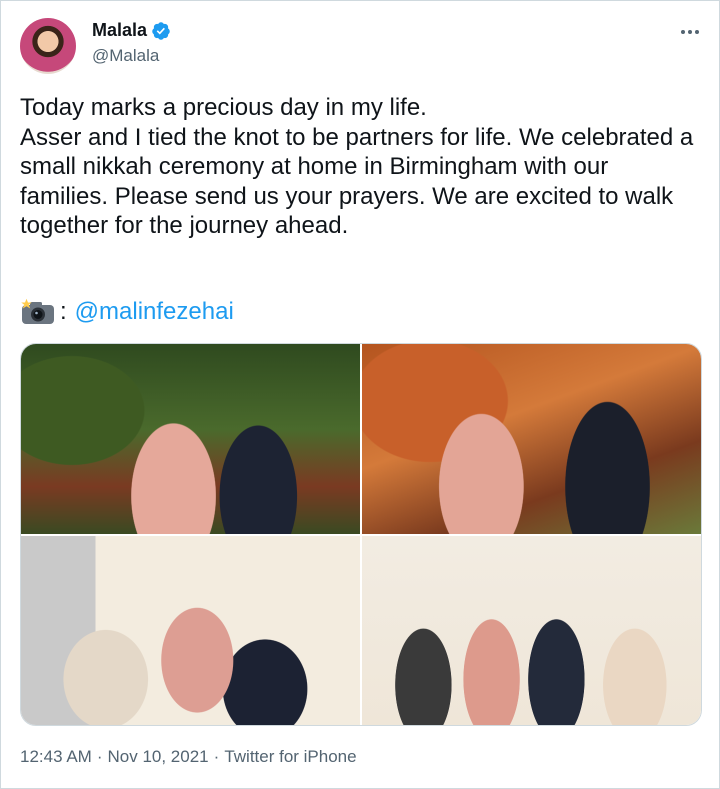  I want to click on camera-flash-icon, so click(38, 312).